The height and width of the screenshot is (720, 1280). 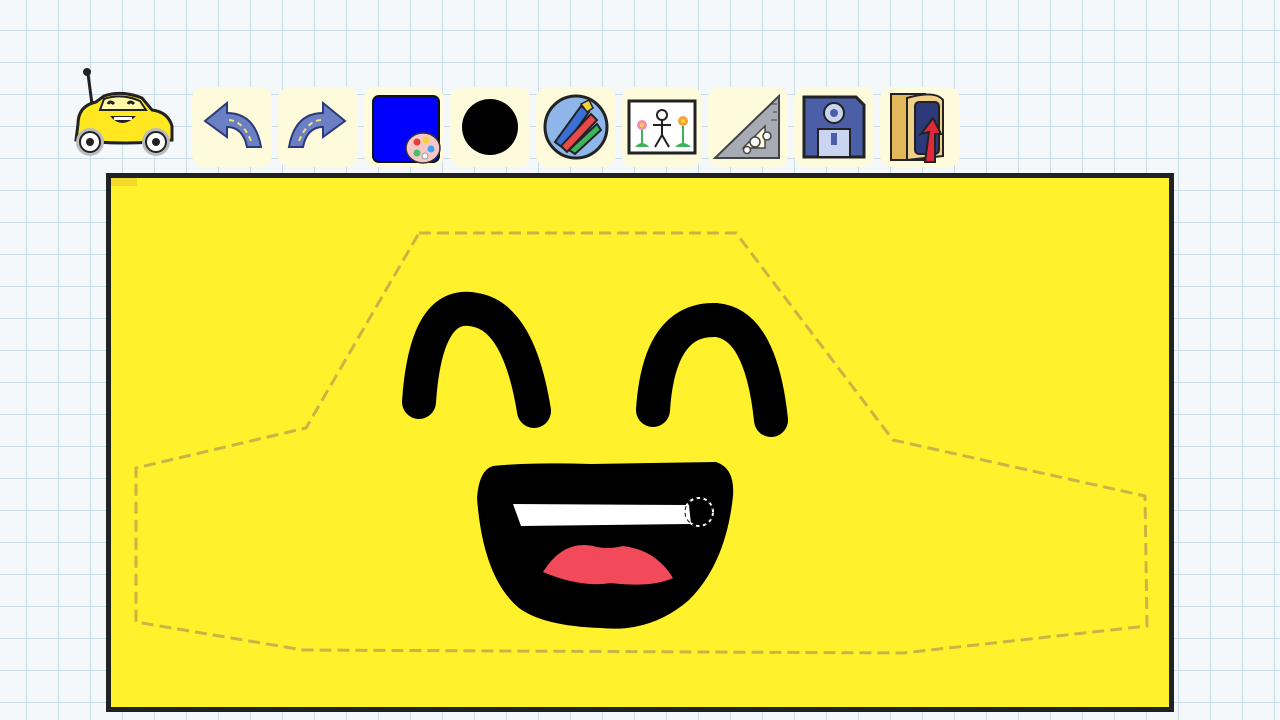 I want to click on color-picker-button, so click(x=404, y=127).